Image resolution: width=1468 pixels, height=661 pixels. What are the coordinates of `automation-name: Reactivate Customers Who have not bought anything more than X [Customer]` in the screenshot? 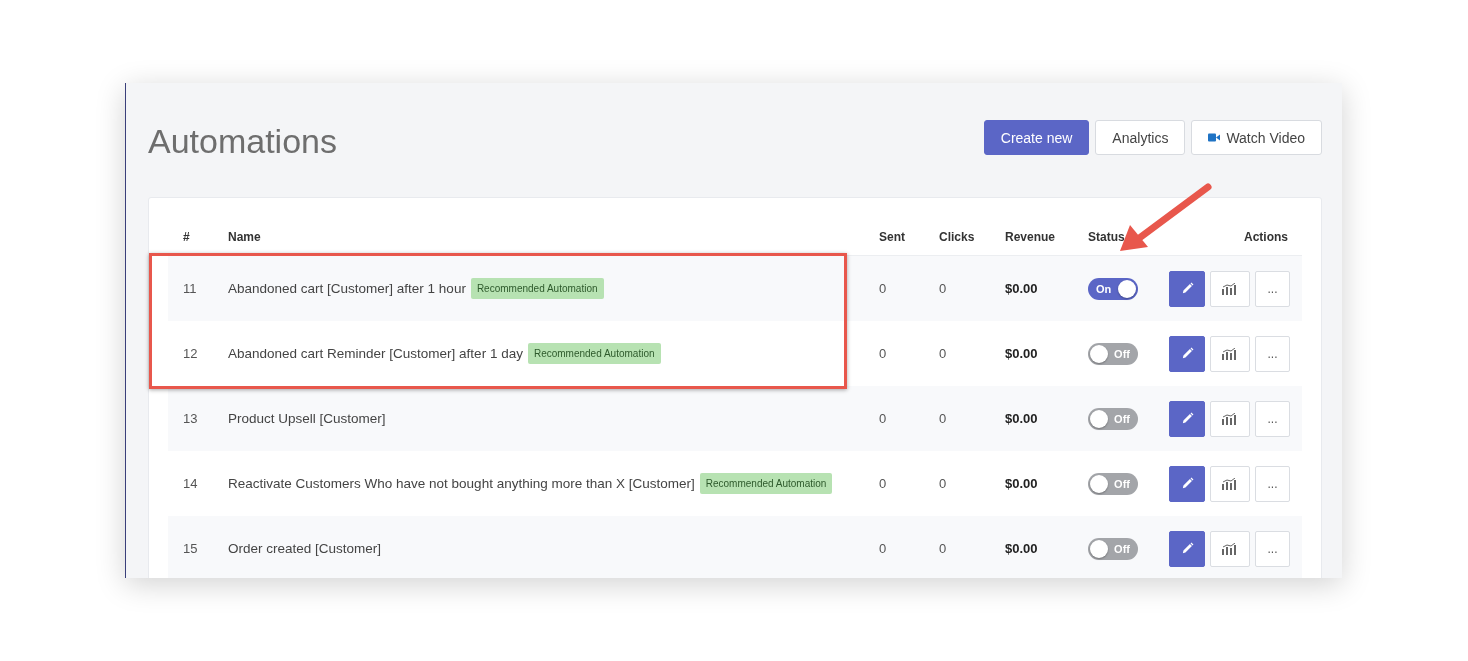 It's located at (461, 483).